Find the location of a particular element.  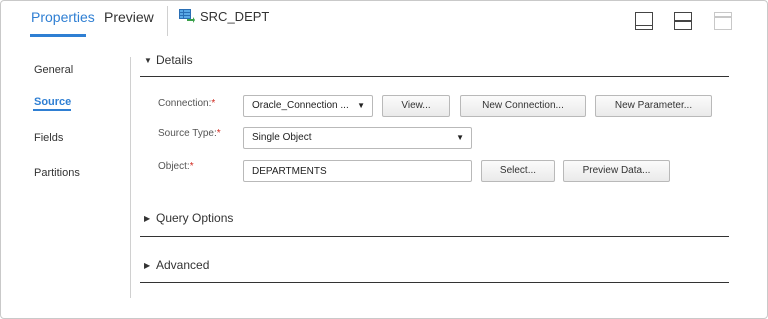

tab-properties: Properties is located at coordinates (63, 17).